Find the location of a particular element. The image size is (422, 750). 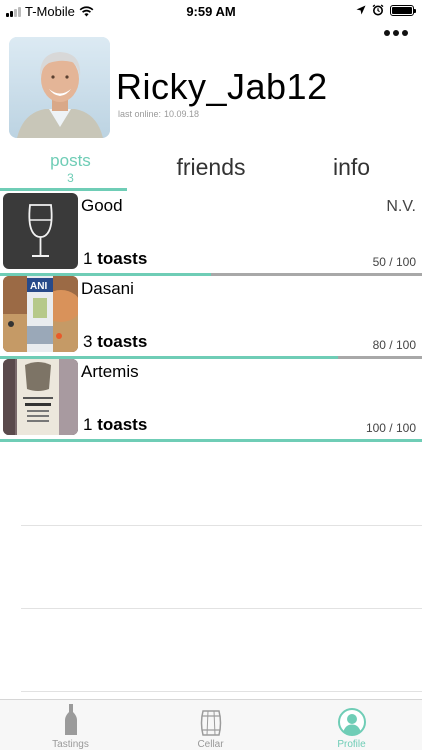

post-score: 100 / 100 is located at coordinates (390, 428).